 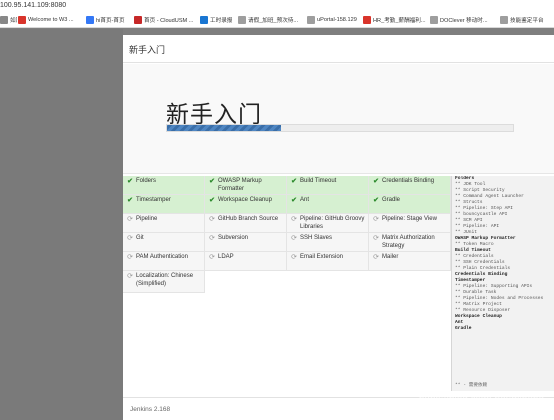 I want to click on plugin-name: Pipeline, so click(x=147, y=219).